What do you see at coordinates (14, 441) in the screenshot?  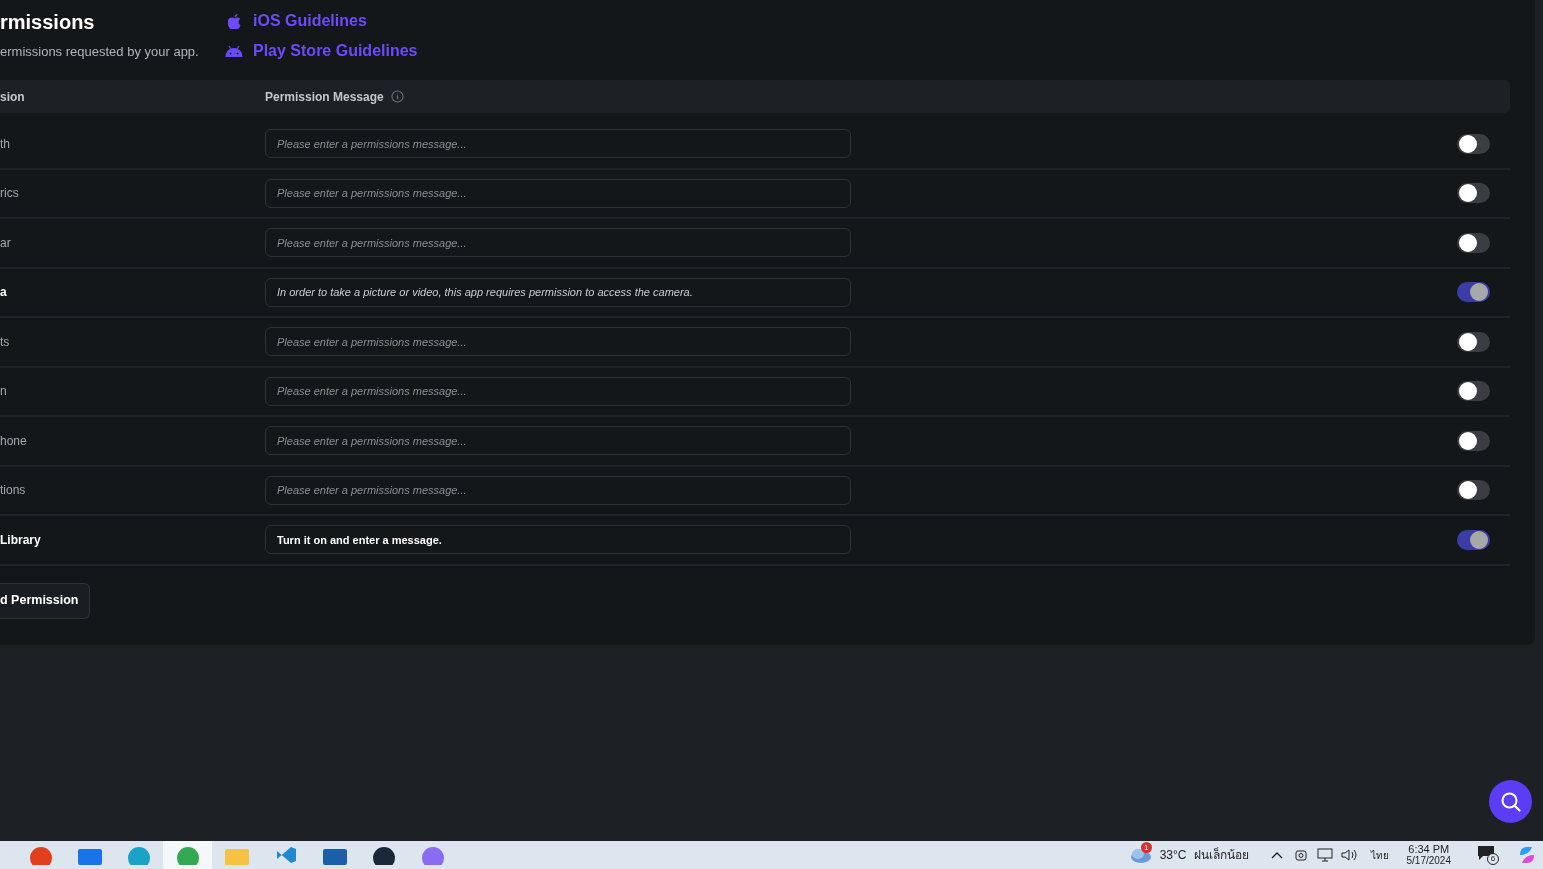 I see `permission-name: hone` at bounding box center [14, 441].